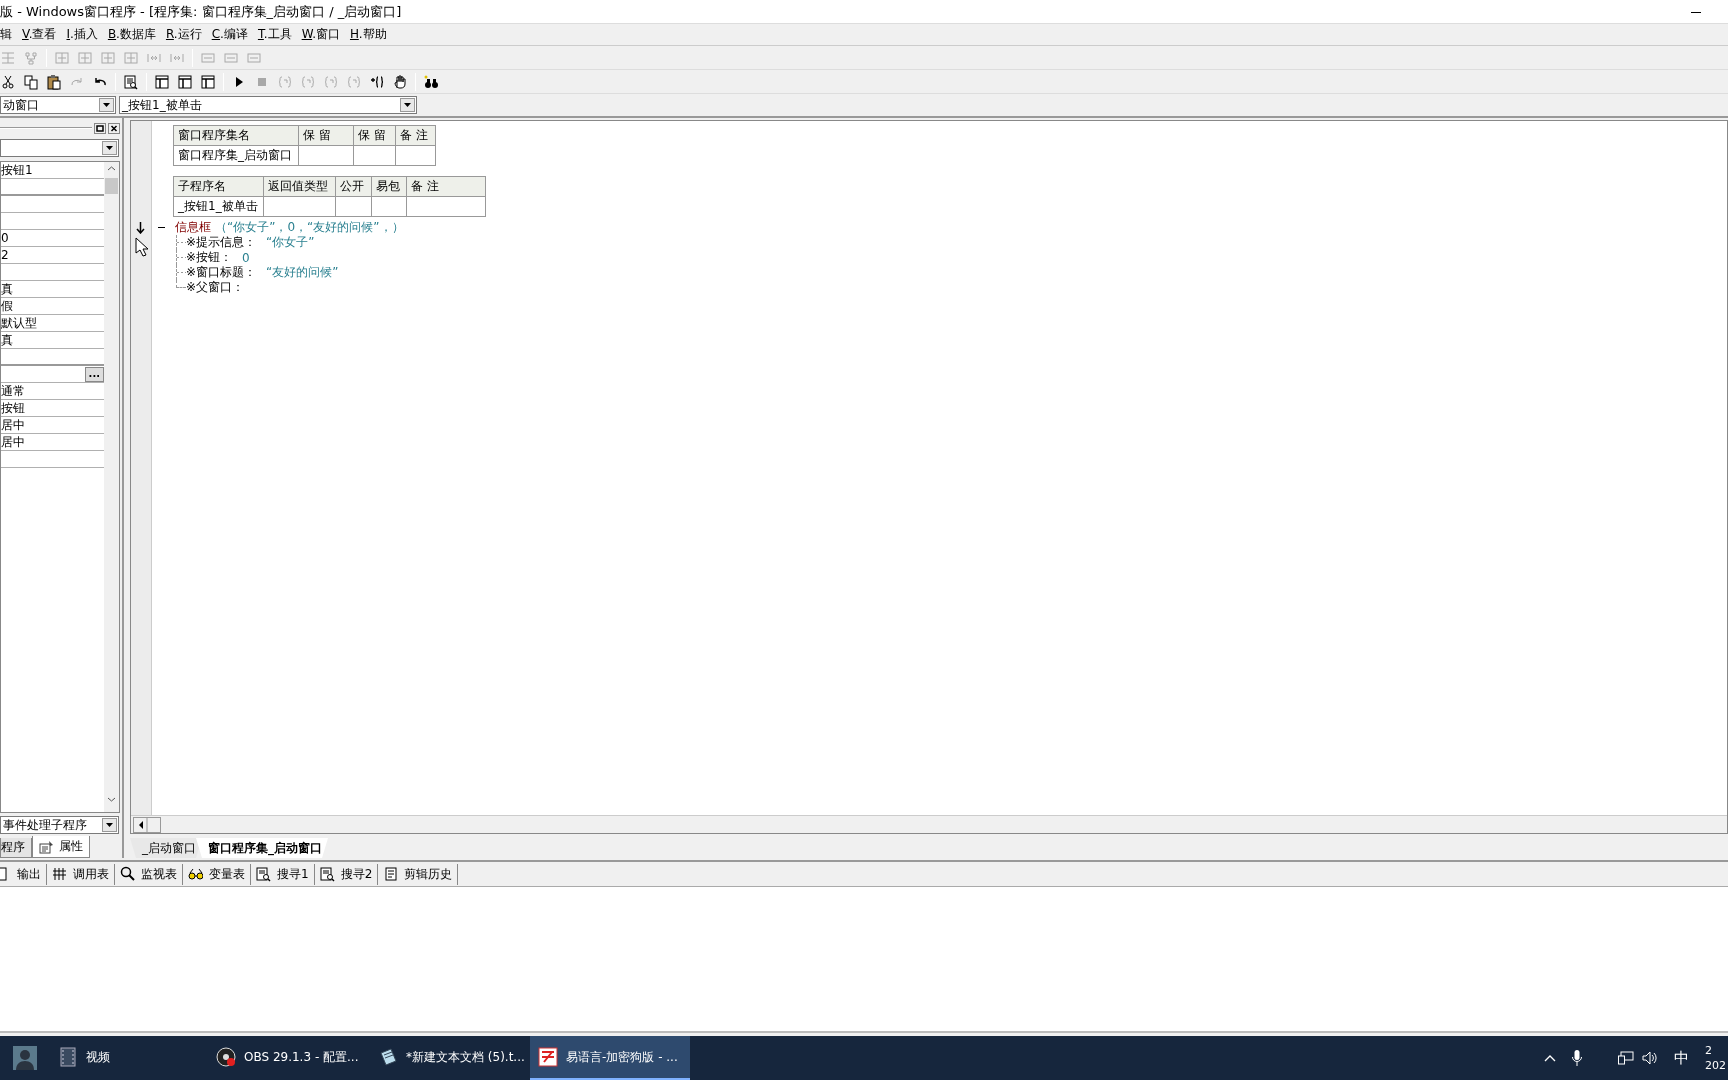  I want to click on property-value: 通常, so click(13, 391).